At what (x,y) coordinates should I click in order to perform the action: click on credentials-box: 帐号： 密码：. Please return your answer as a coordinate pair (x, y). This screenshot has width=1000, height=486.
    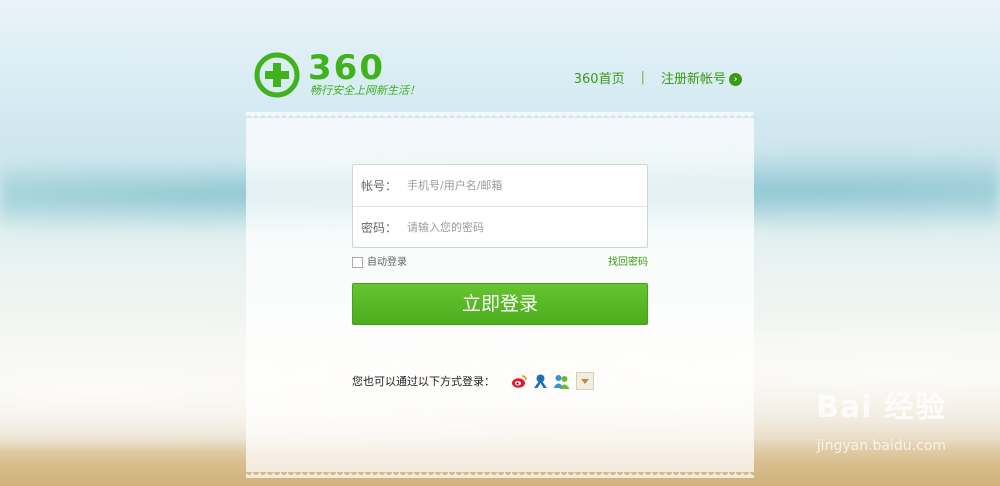
    Looking at the image, I should click on (500, 206).